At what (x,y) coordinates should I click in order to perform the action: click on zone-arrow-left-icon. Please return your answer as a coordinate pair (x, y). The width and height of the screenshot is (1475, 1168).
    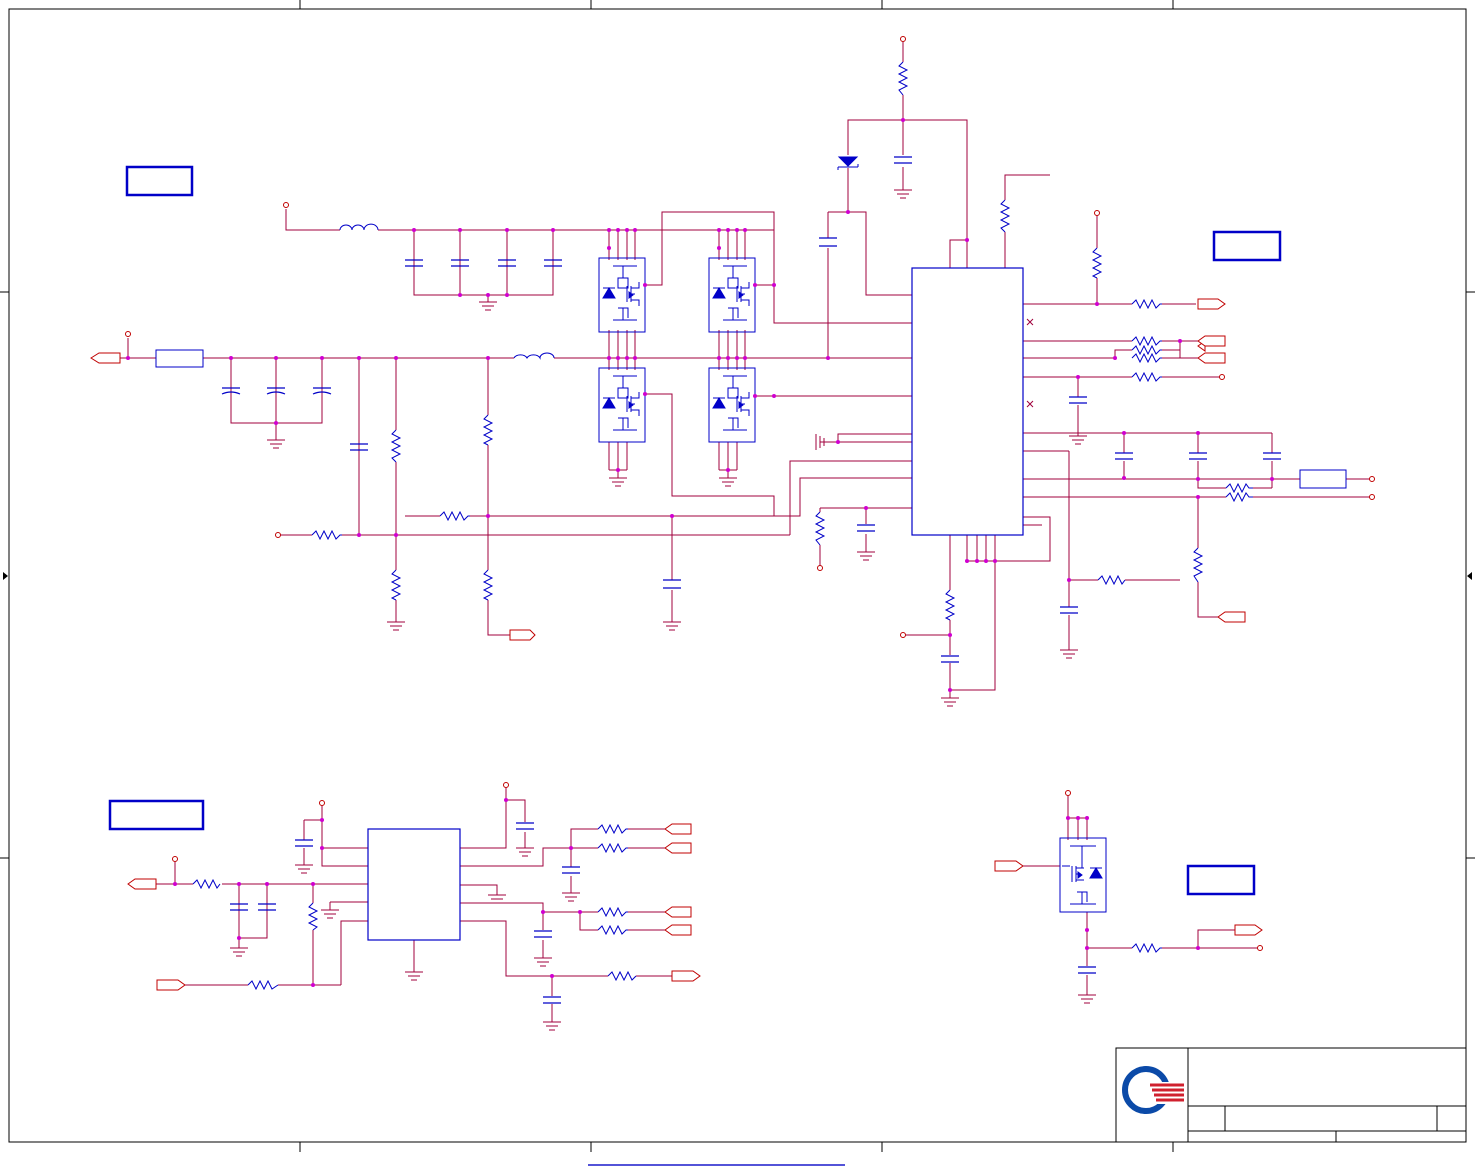
    Looking at the image, I should click on (5, 576).